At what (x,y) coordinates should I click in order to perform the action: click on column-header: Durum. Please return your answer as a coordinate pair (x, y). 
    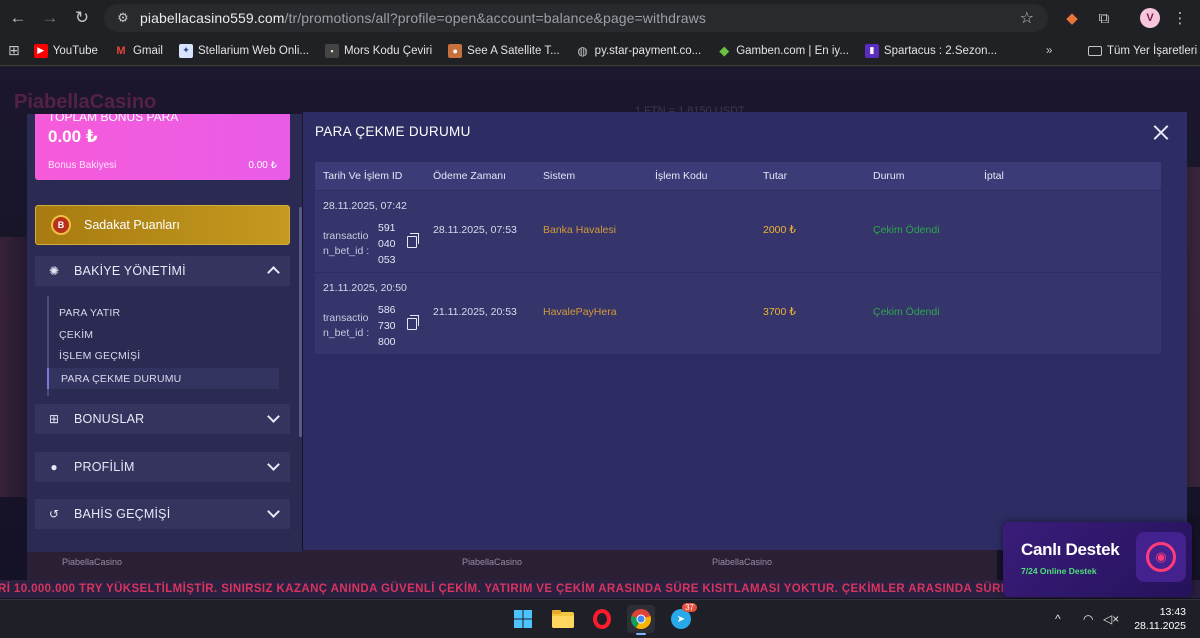
    Looking at the image, I should click on (889, 176).